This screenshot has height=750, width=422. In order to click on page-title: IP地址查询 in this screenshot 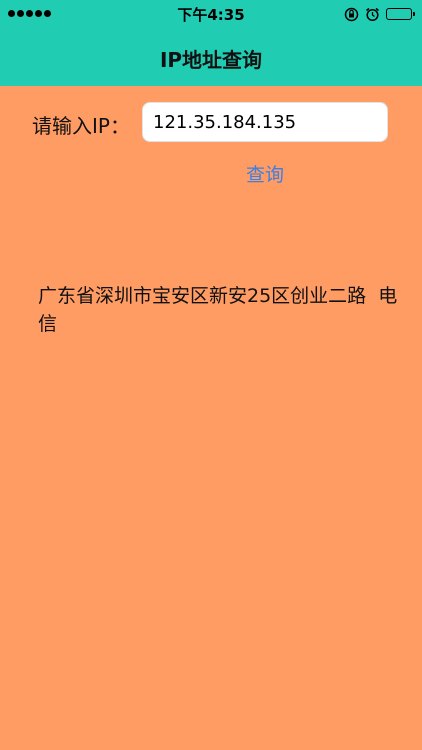, I will do `click(211, 60)`.